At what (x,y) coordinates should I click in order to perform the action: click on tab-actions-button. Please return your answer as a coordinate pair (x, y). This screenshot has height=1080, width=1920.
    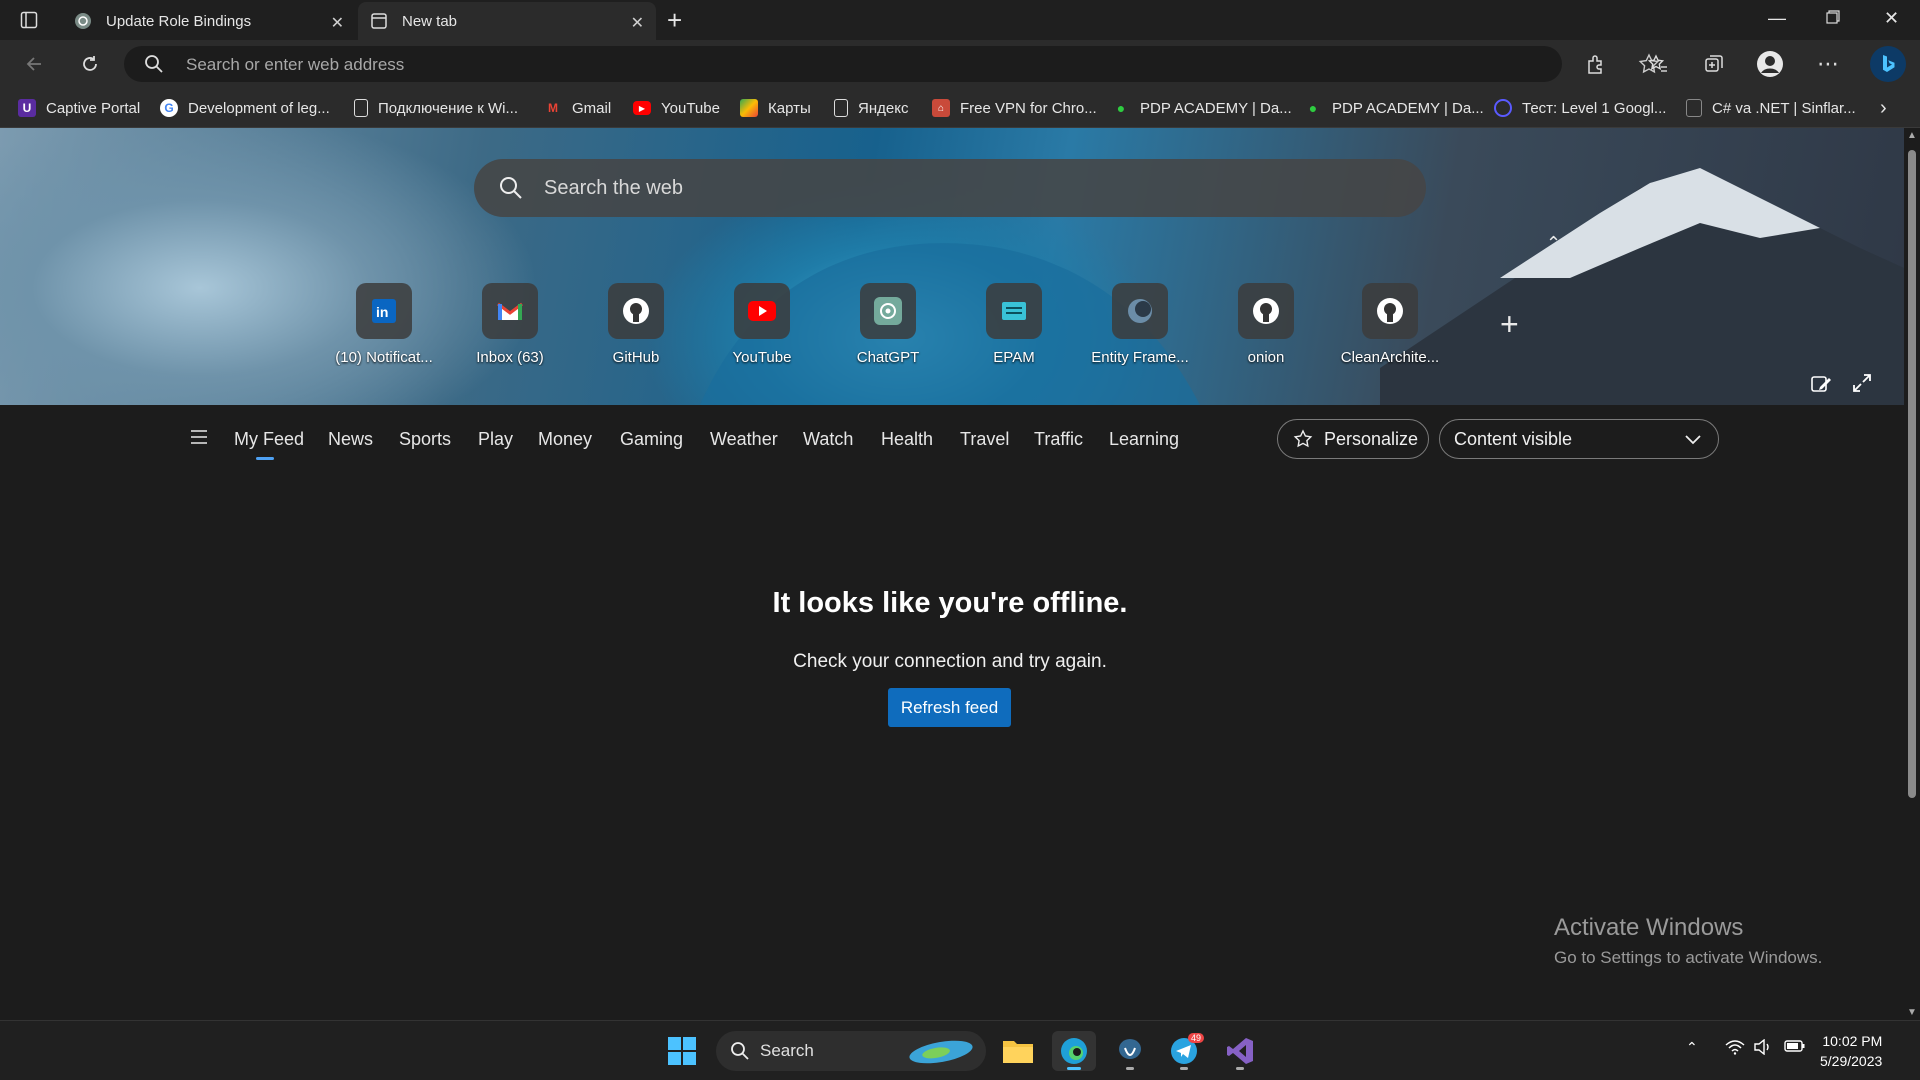
    Looking at the image, I should click on (29, 20).